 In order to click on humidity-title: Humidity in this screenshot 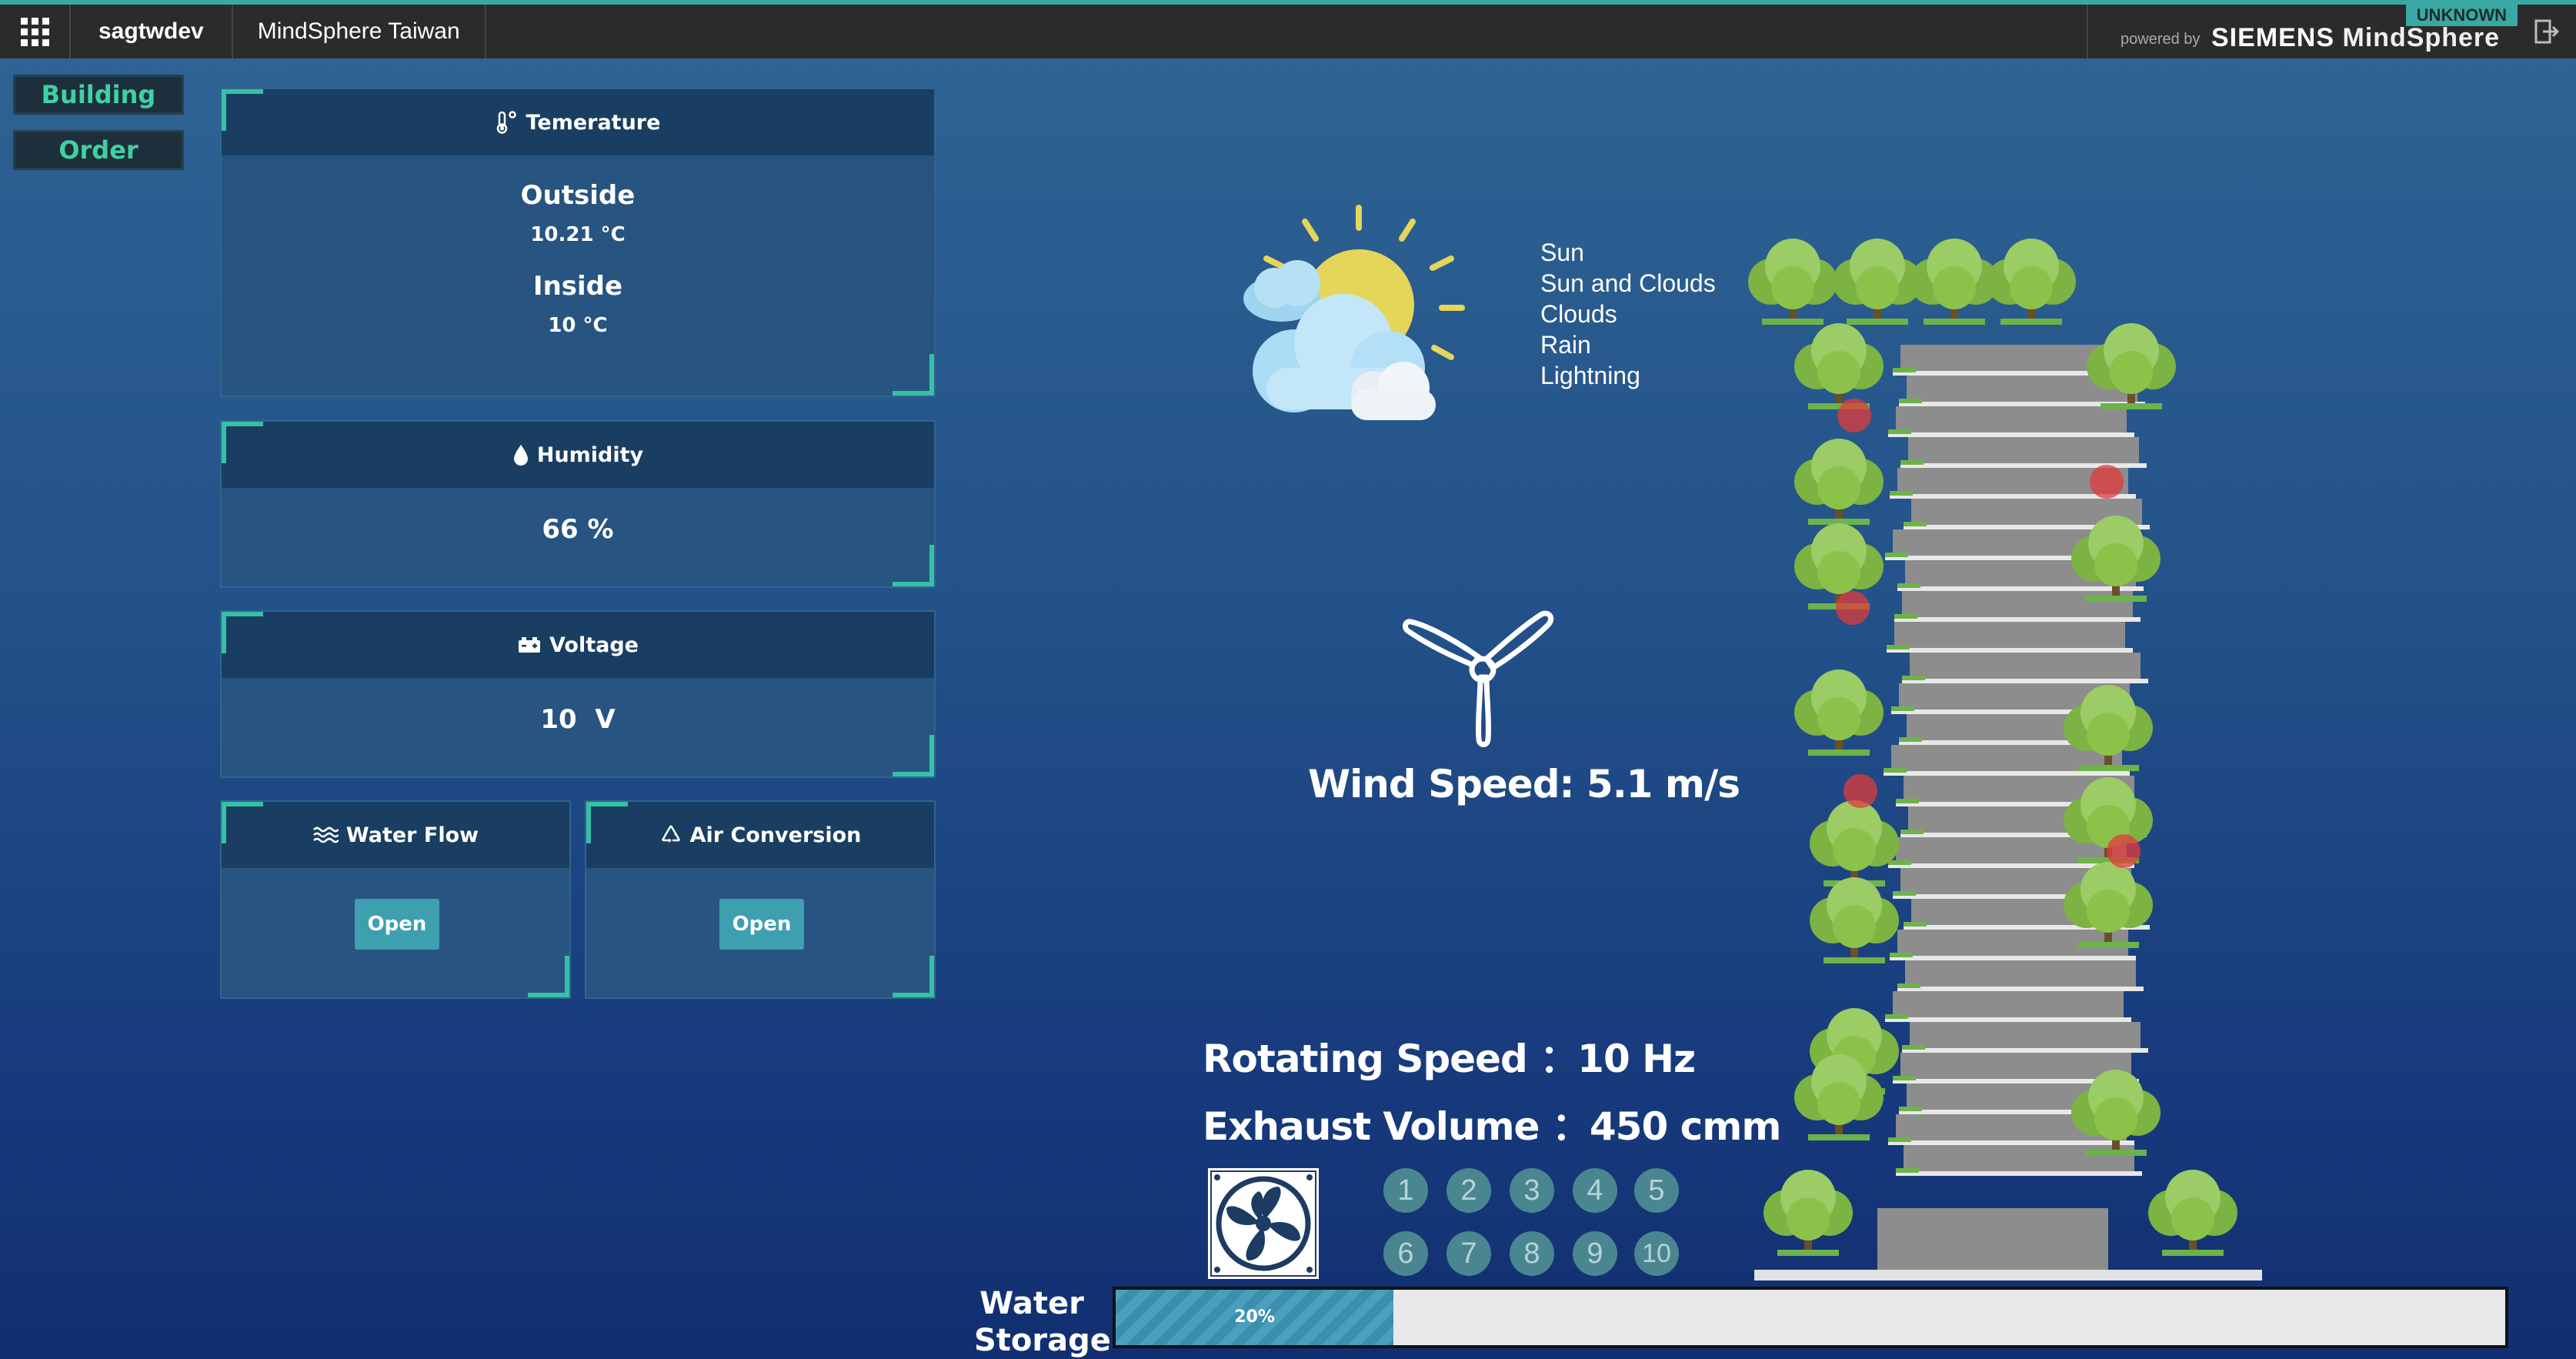, I will do `click(590, 455)`.